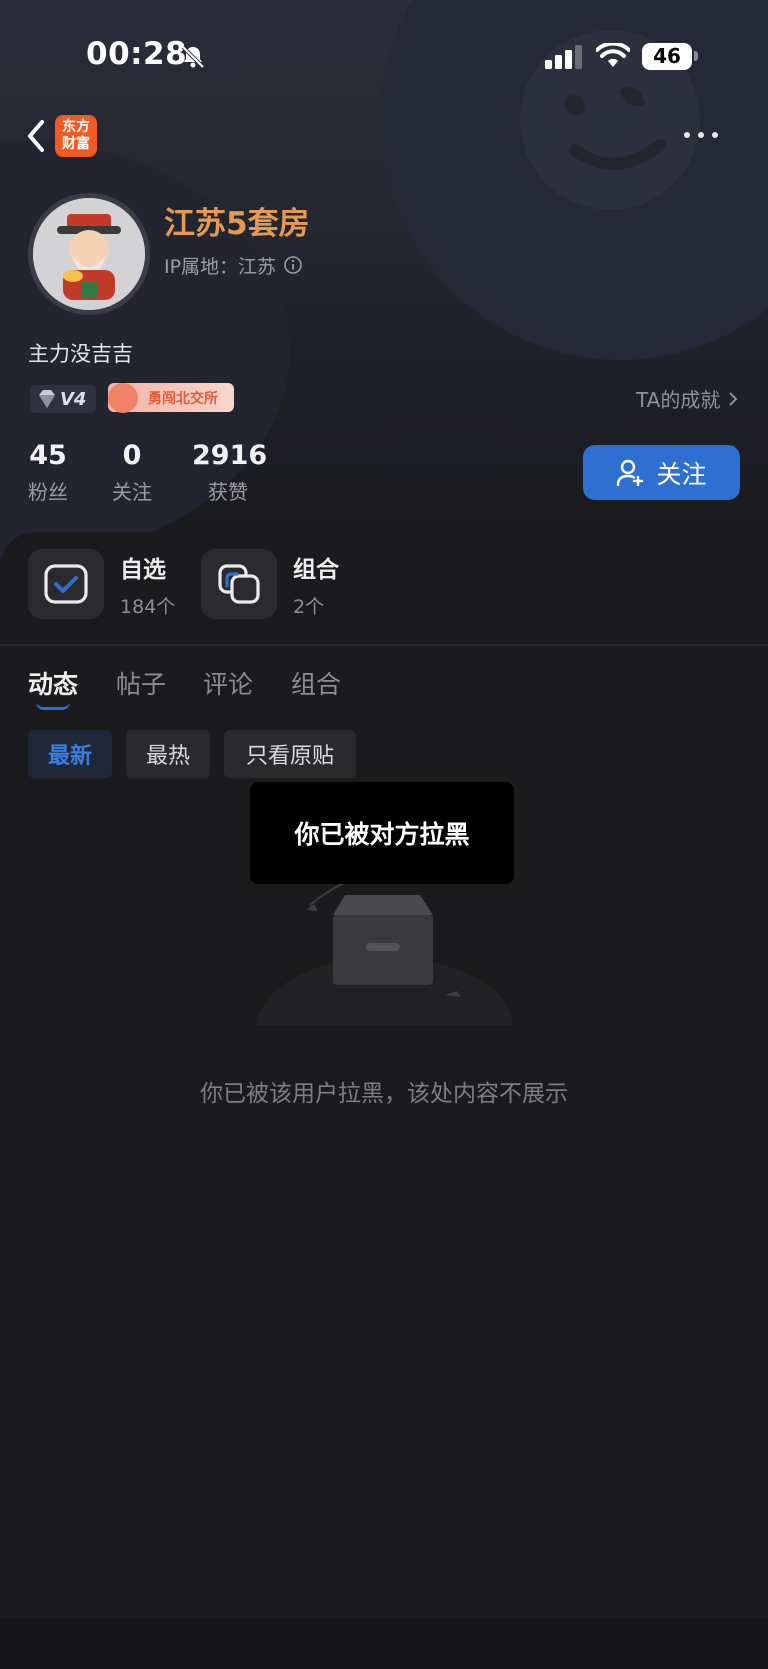 This screenshot has width=768, height=1669. Describe the element at coordinates (565, 59) in the screenshot. I see `cellular-signal-icon` at that location.